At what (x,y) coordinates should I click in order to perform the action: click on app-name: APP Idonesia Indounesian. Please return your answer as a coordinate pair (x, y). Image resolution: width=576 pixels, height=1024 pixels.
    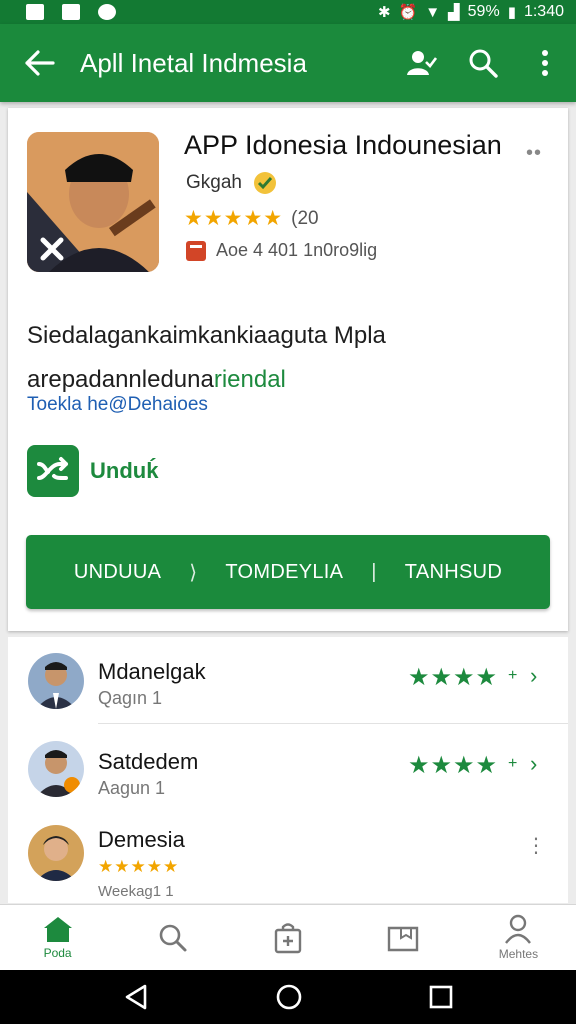
    Looking at the image, I should click on (343, 145).